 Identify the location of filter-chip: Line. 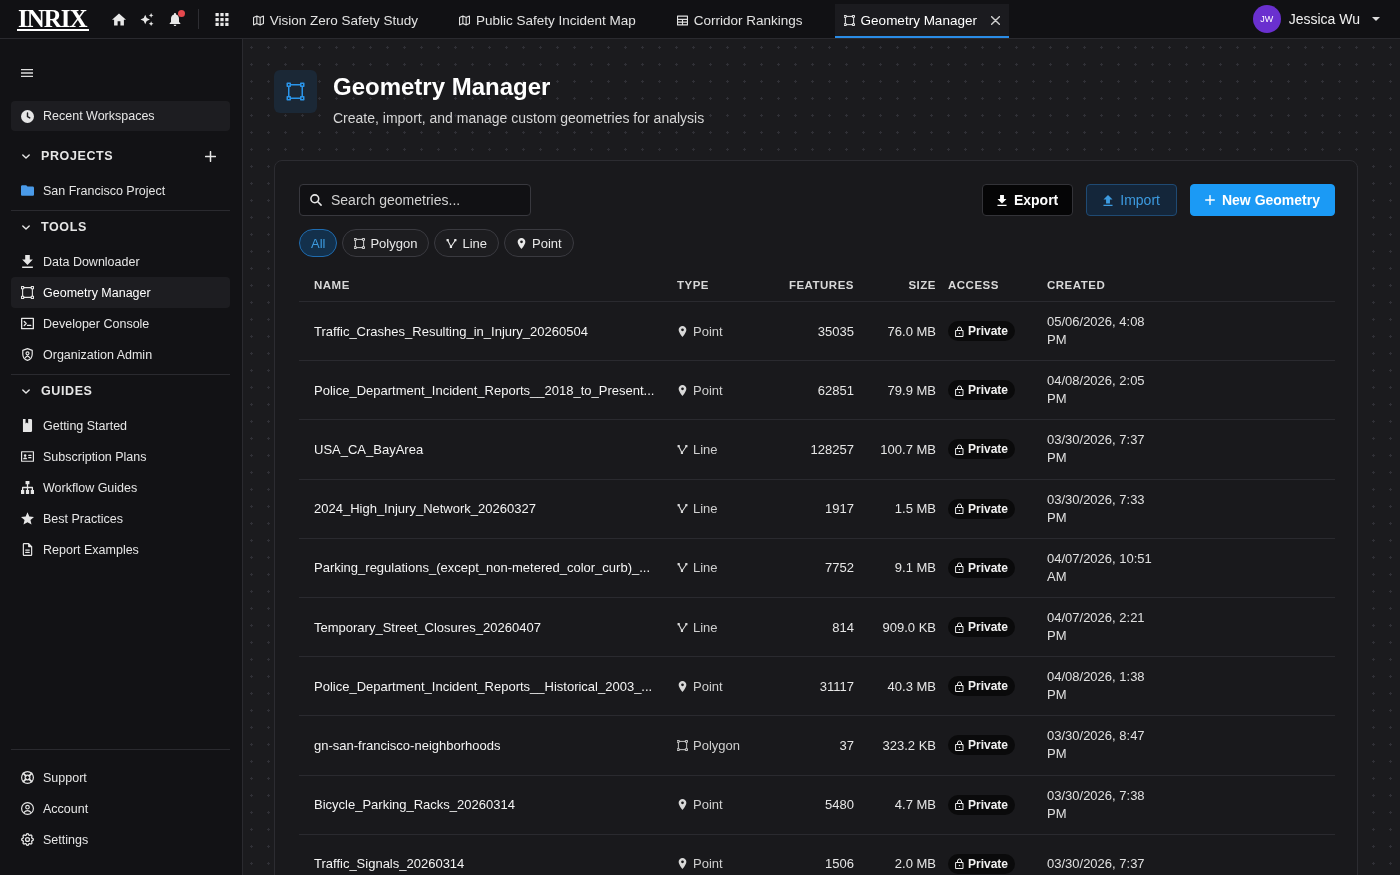
(466, 243).